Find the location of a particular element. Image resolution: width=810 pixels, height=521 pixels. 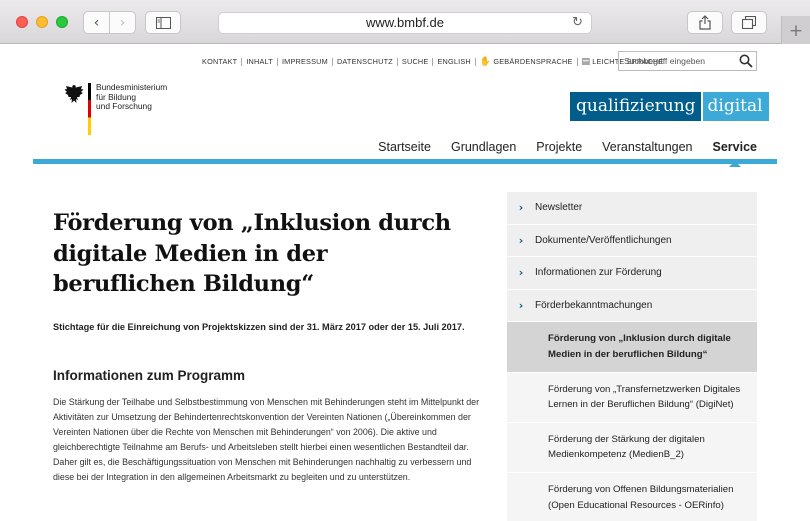

nav-item-veranstaltungen: Veranstaltungen is located at coordinates (647, 147).